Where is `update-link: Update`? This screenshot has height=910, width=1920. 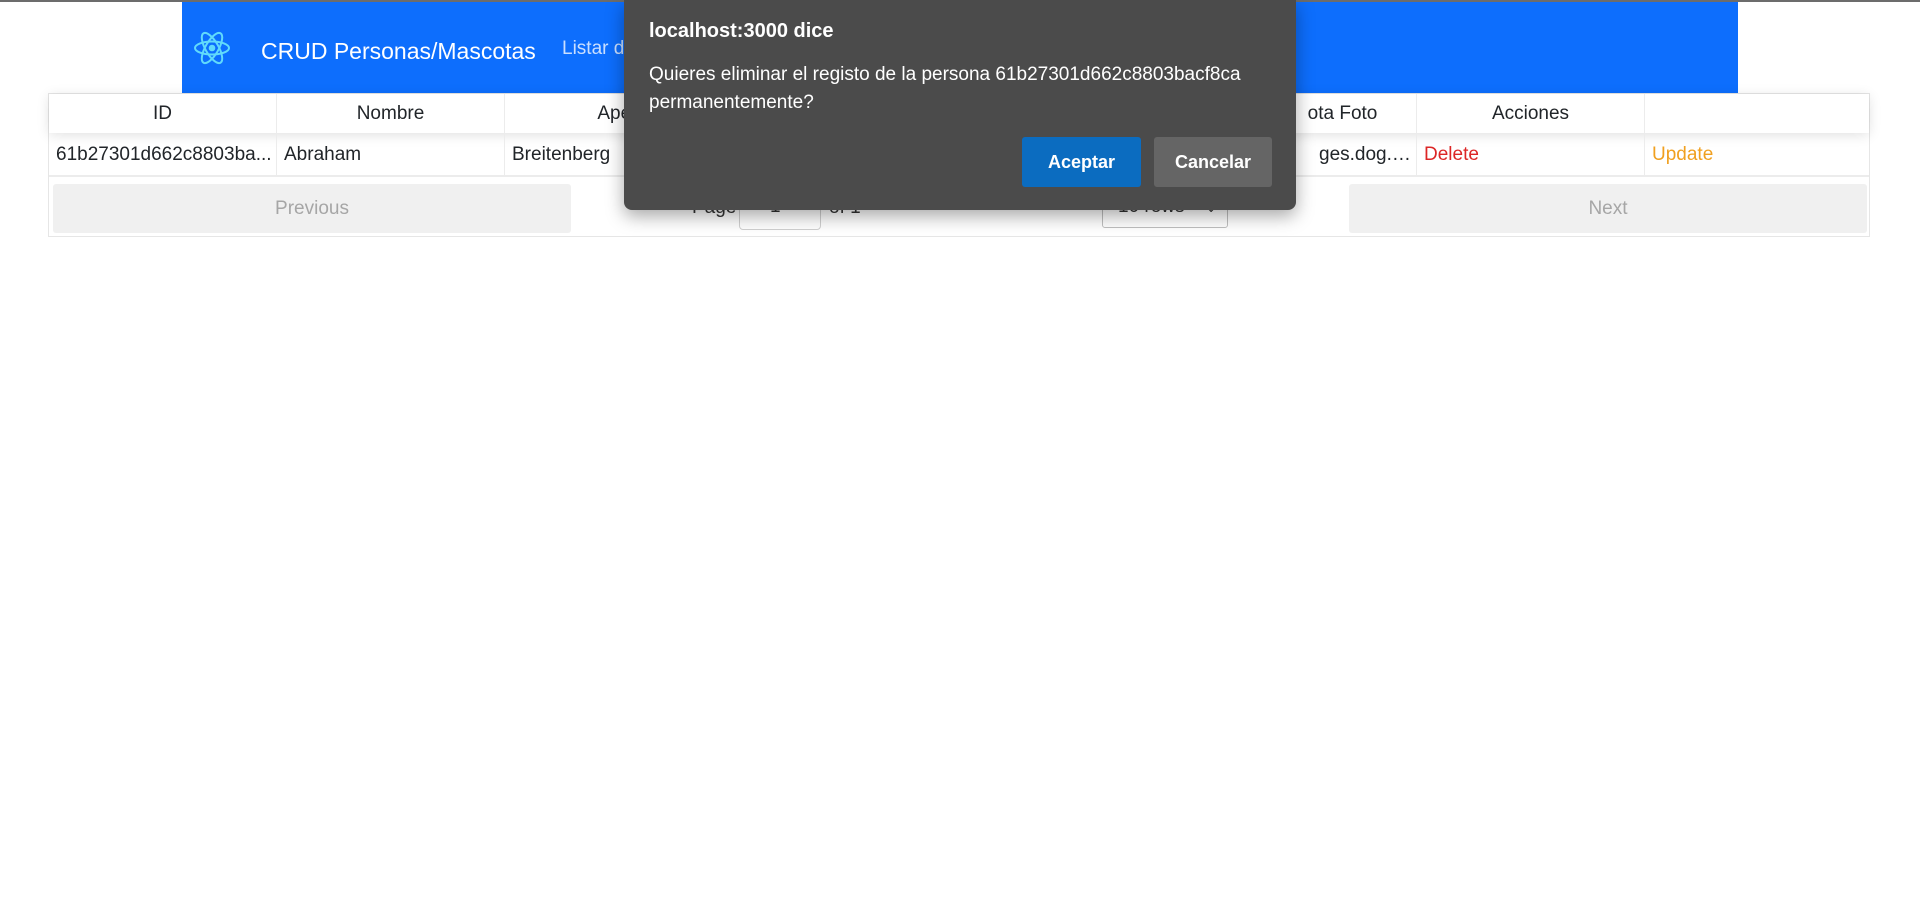
update-link: Update is located at coordinates (1757, 154).